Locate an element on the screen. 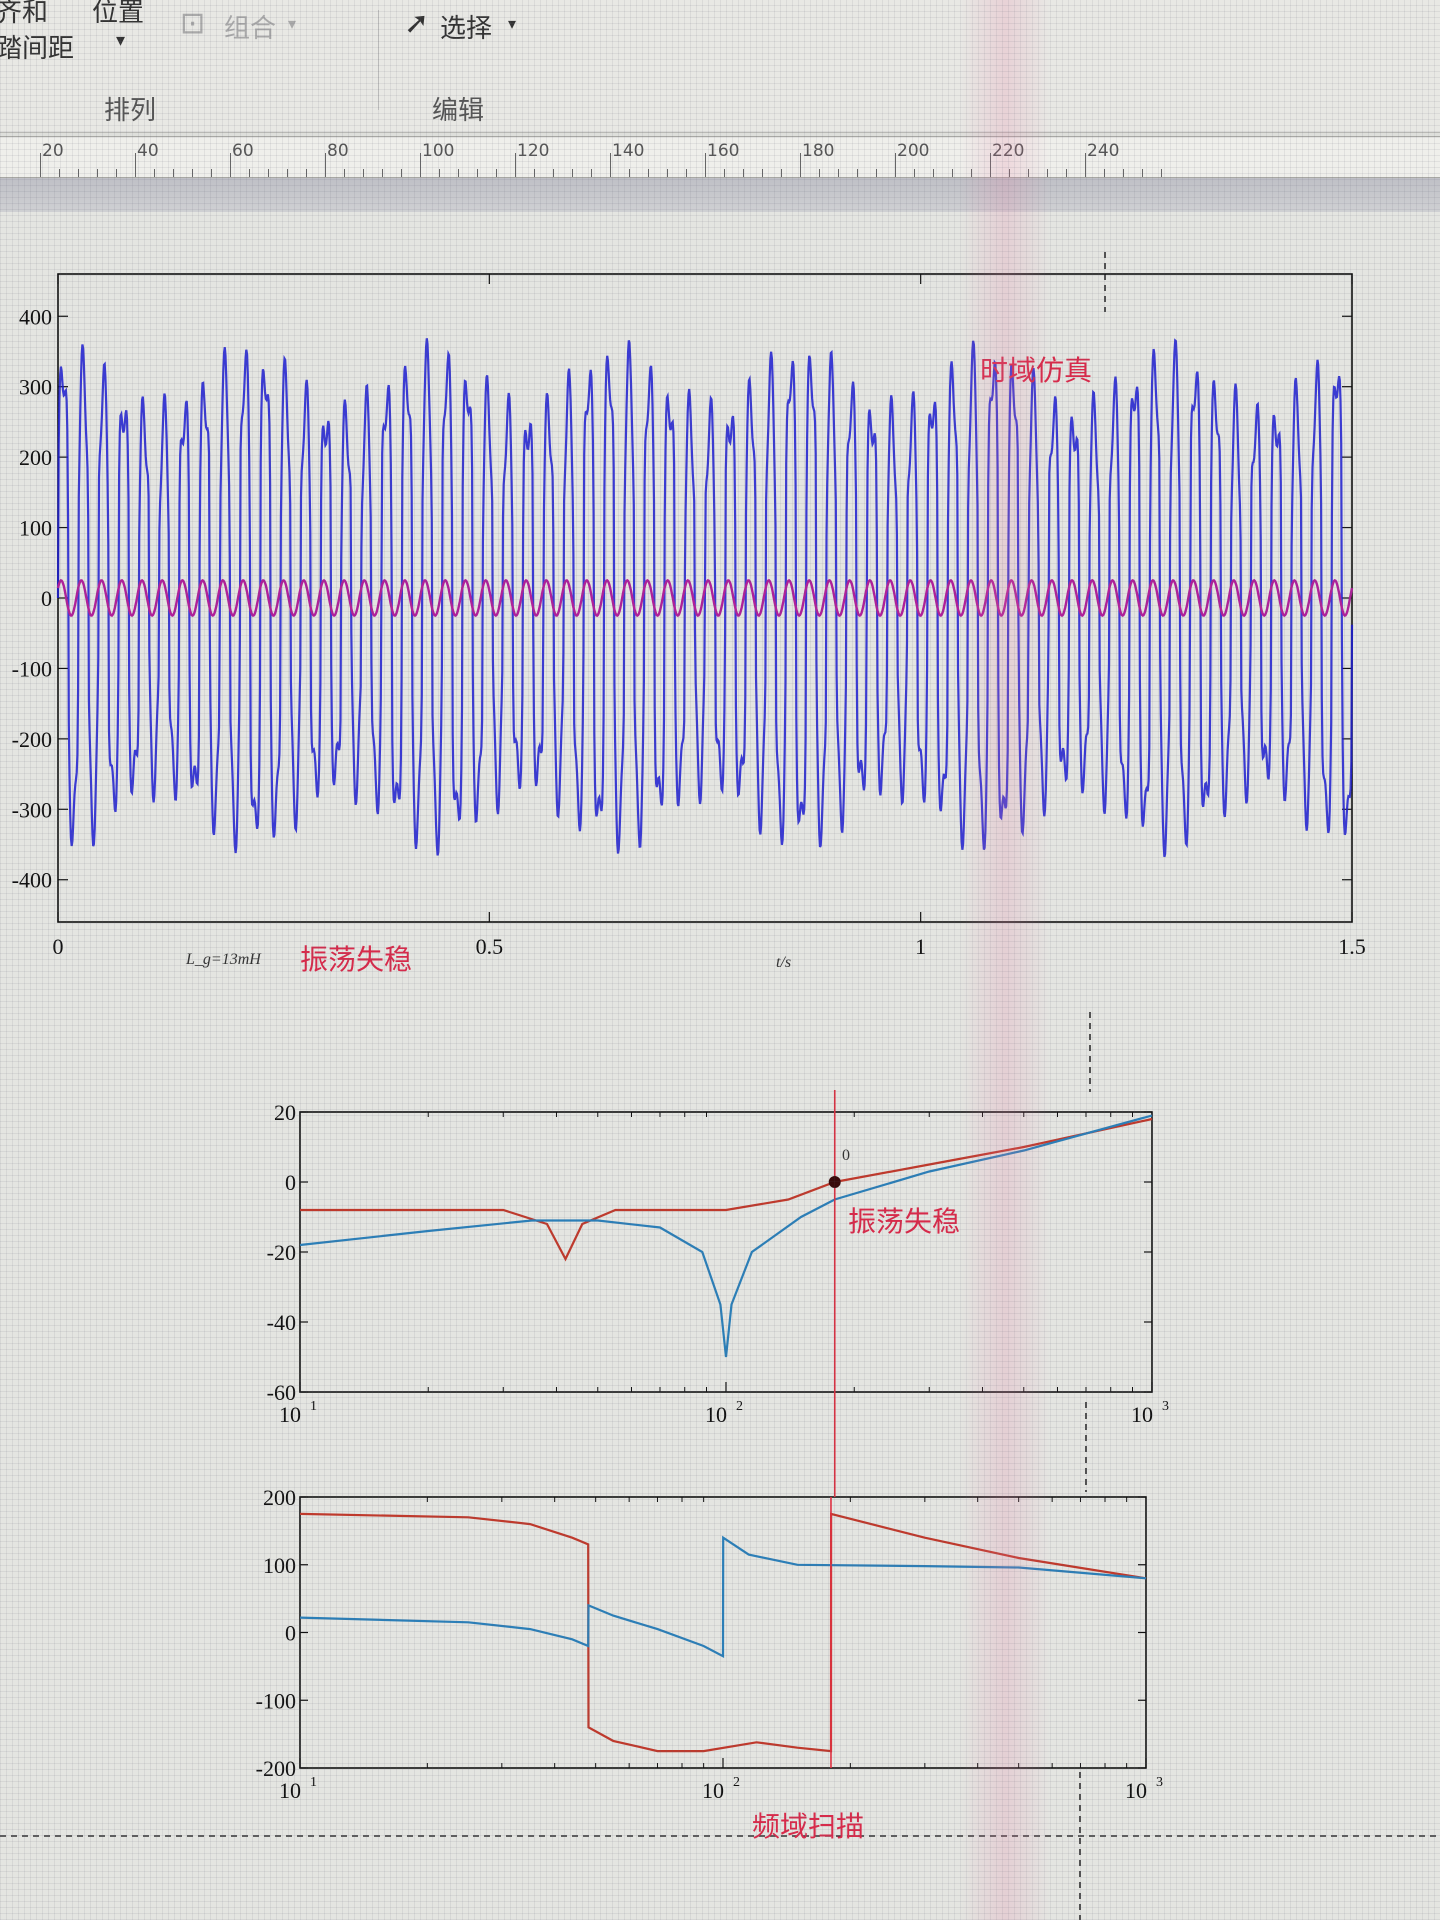  y-tick-label: 100 is located at coordinates (35, 528).